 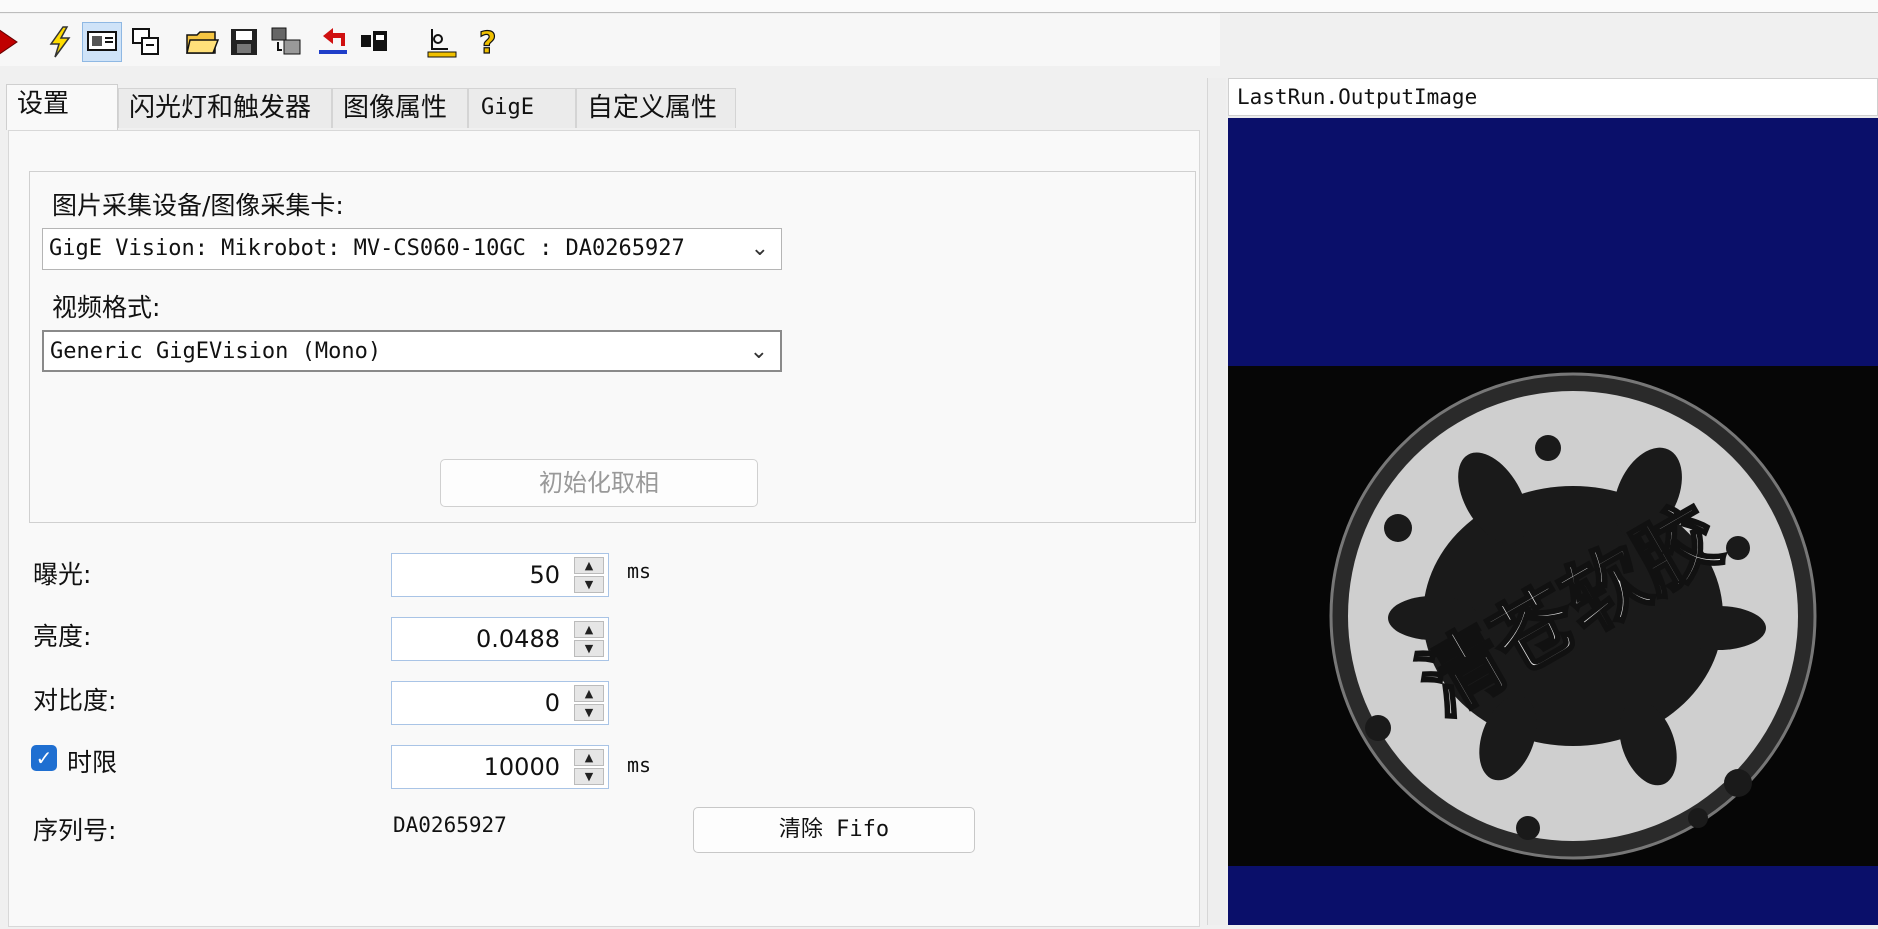 What do you see at coordinates (552, 703) in the screenshot?
I see `contrast-value: 0` at bounding box center [552, 703].